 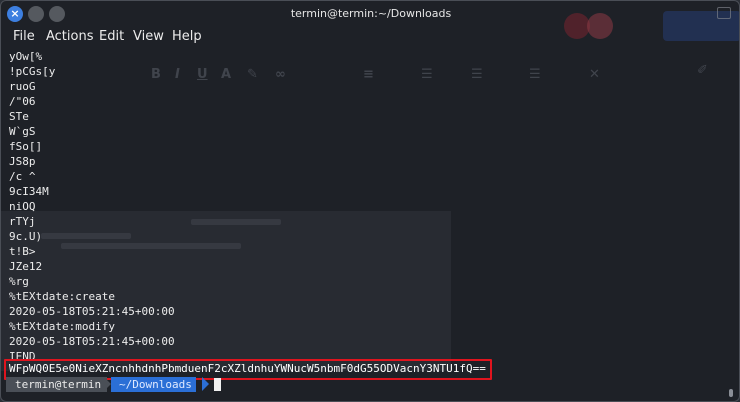 What do you see at coordinates (535, 74) in the screenshot?
I see `indent-icon: ☰` at bounding box center [535, 74].